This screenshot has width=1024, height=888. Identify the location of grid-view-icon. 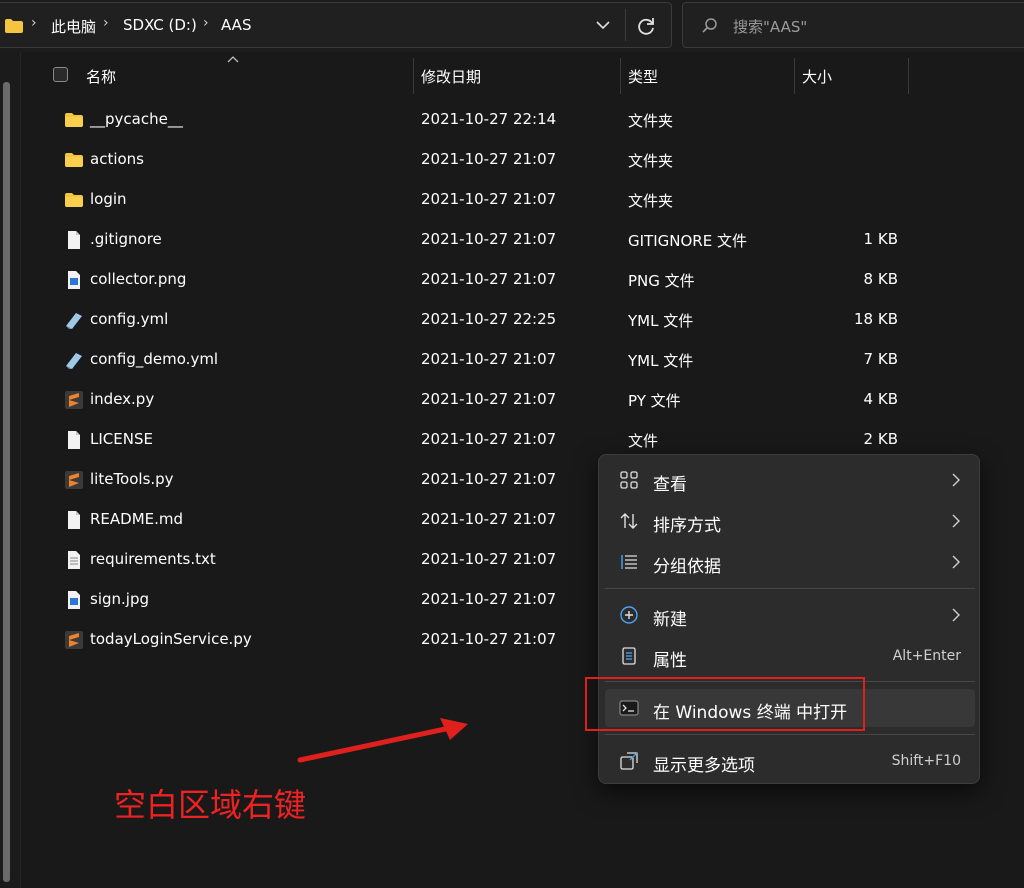
(629, 480).